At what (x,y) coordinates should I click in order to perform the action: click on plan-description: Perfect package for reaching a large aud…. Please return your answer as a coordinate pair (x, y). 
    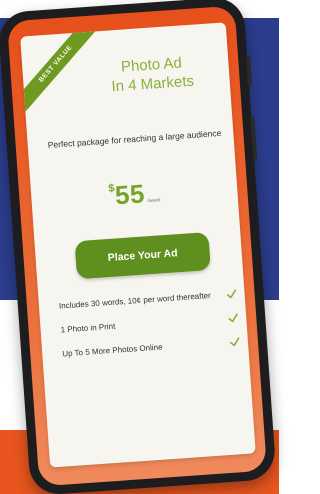
    Looking at the image, I should click on (134, 138).